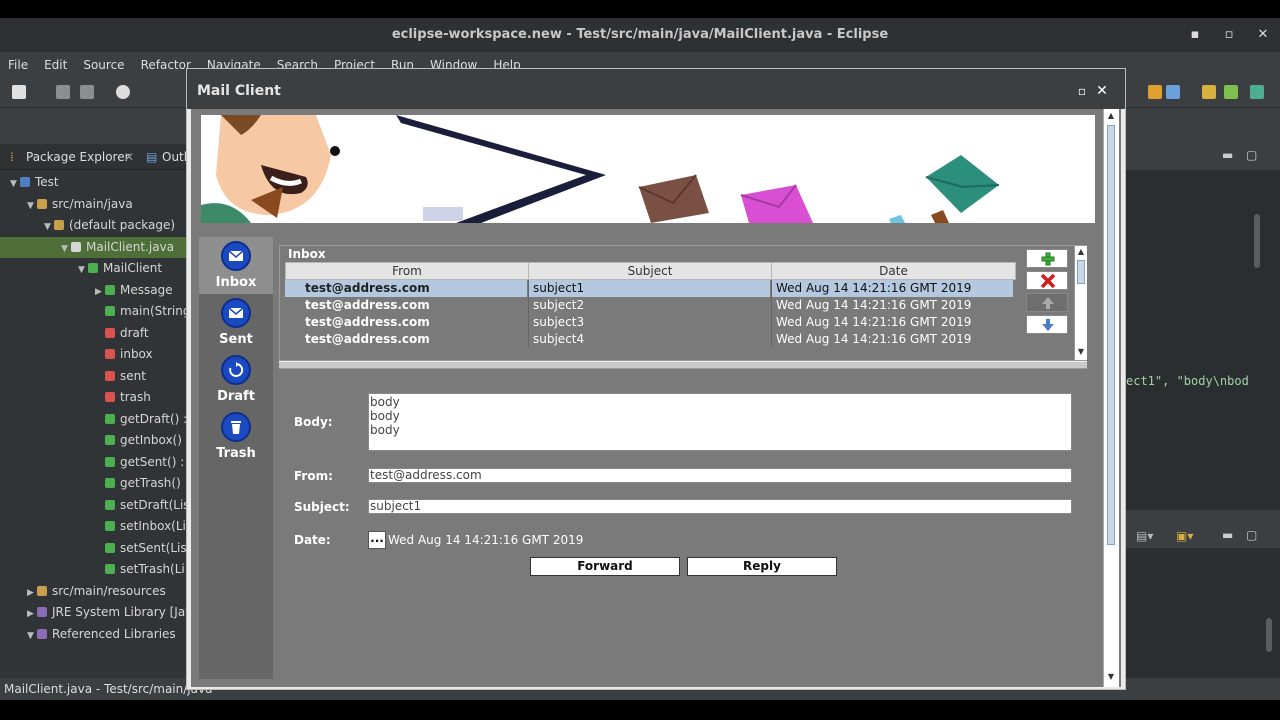 The image size is (1280, 720). What do you see at coordinates (122, 225) in the screenshot?
I see `tree-item-label: (default package)` at bounding box center [122, 225].